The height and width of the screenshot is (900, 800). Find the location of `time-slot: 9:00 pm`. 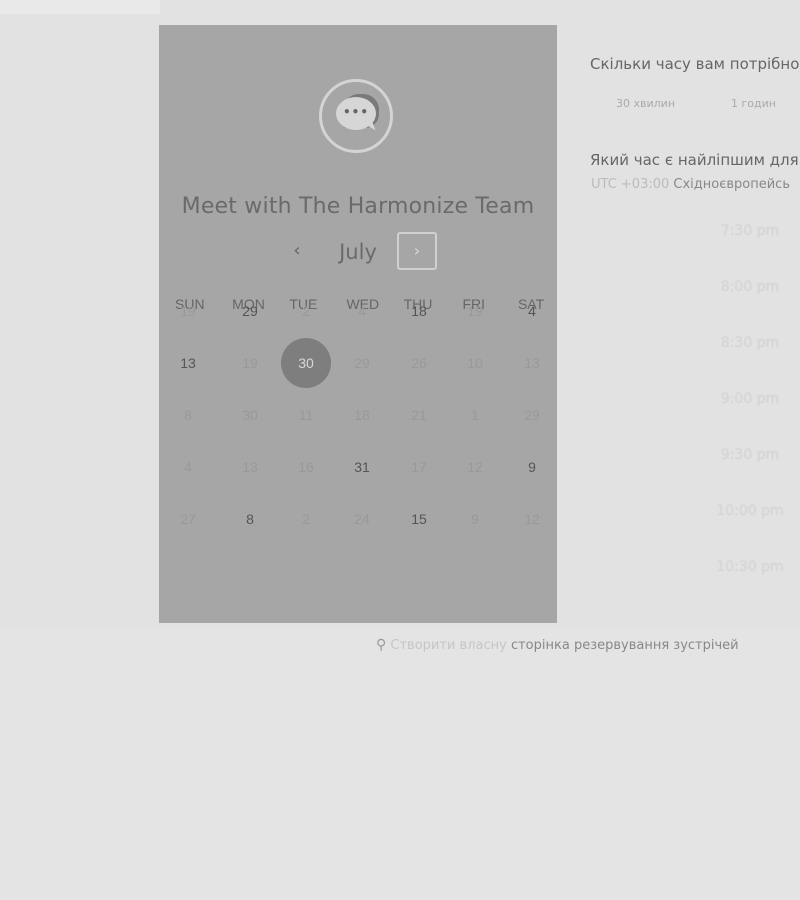

time-slot: 9:00 pm is located at coordinates (750, 399).